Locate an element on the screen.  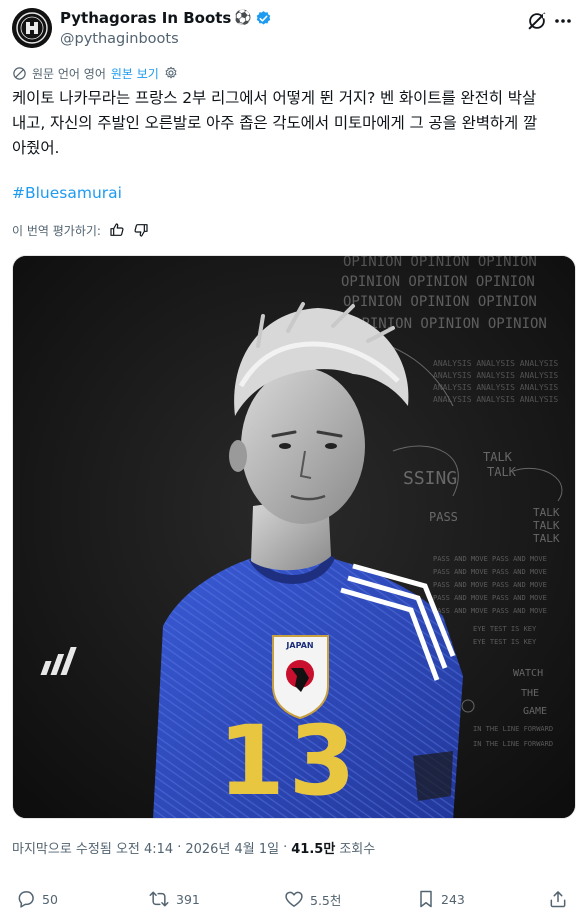
verified-badge-icon is located at coordinates (263, 18).